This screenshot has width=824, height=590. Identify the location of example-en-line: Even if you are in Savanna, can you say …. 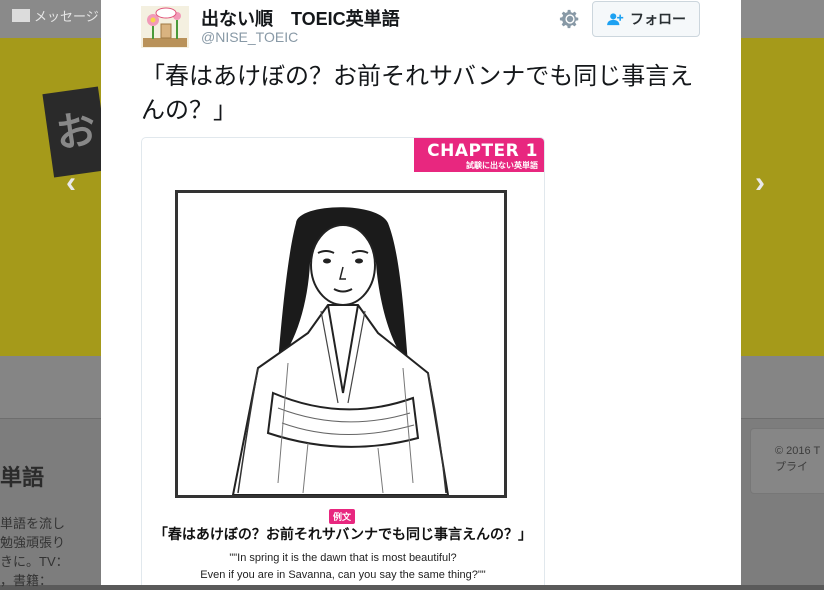
(343, 575).